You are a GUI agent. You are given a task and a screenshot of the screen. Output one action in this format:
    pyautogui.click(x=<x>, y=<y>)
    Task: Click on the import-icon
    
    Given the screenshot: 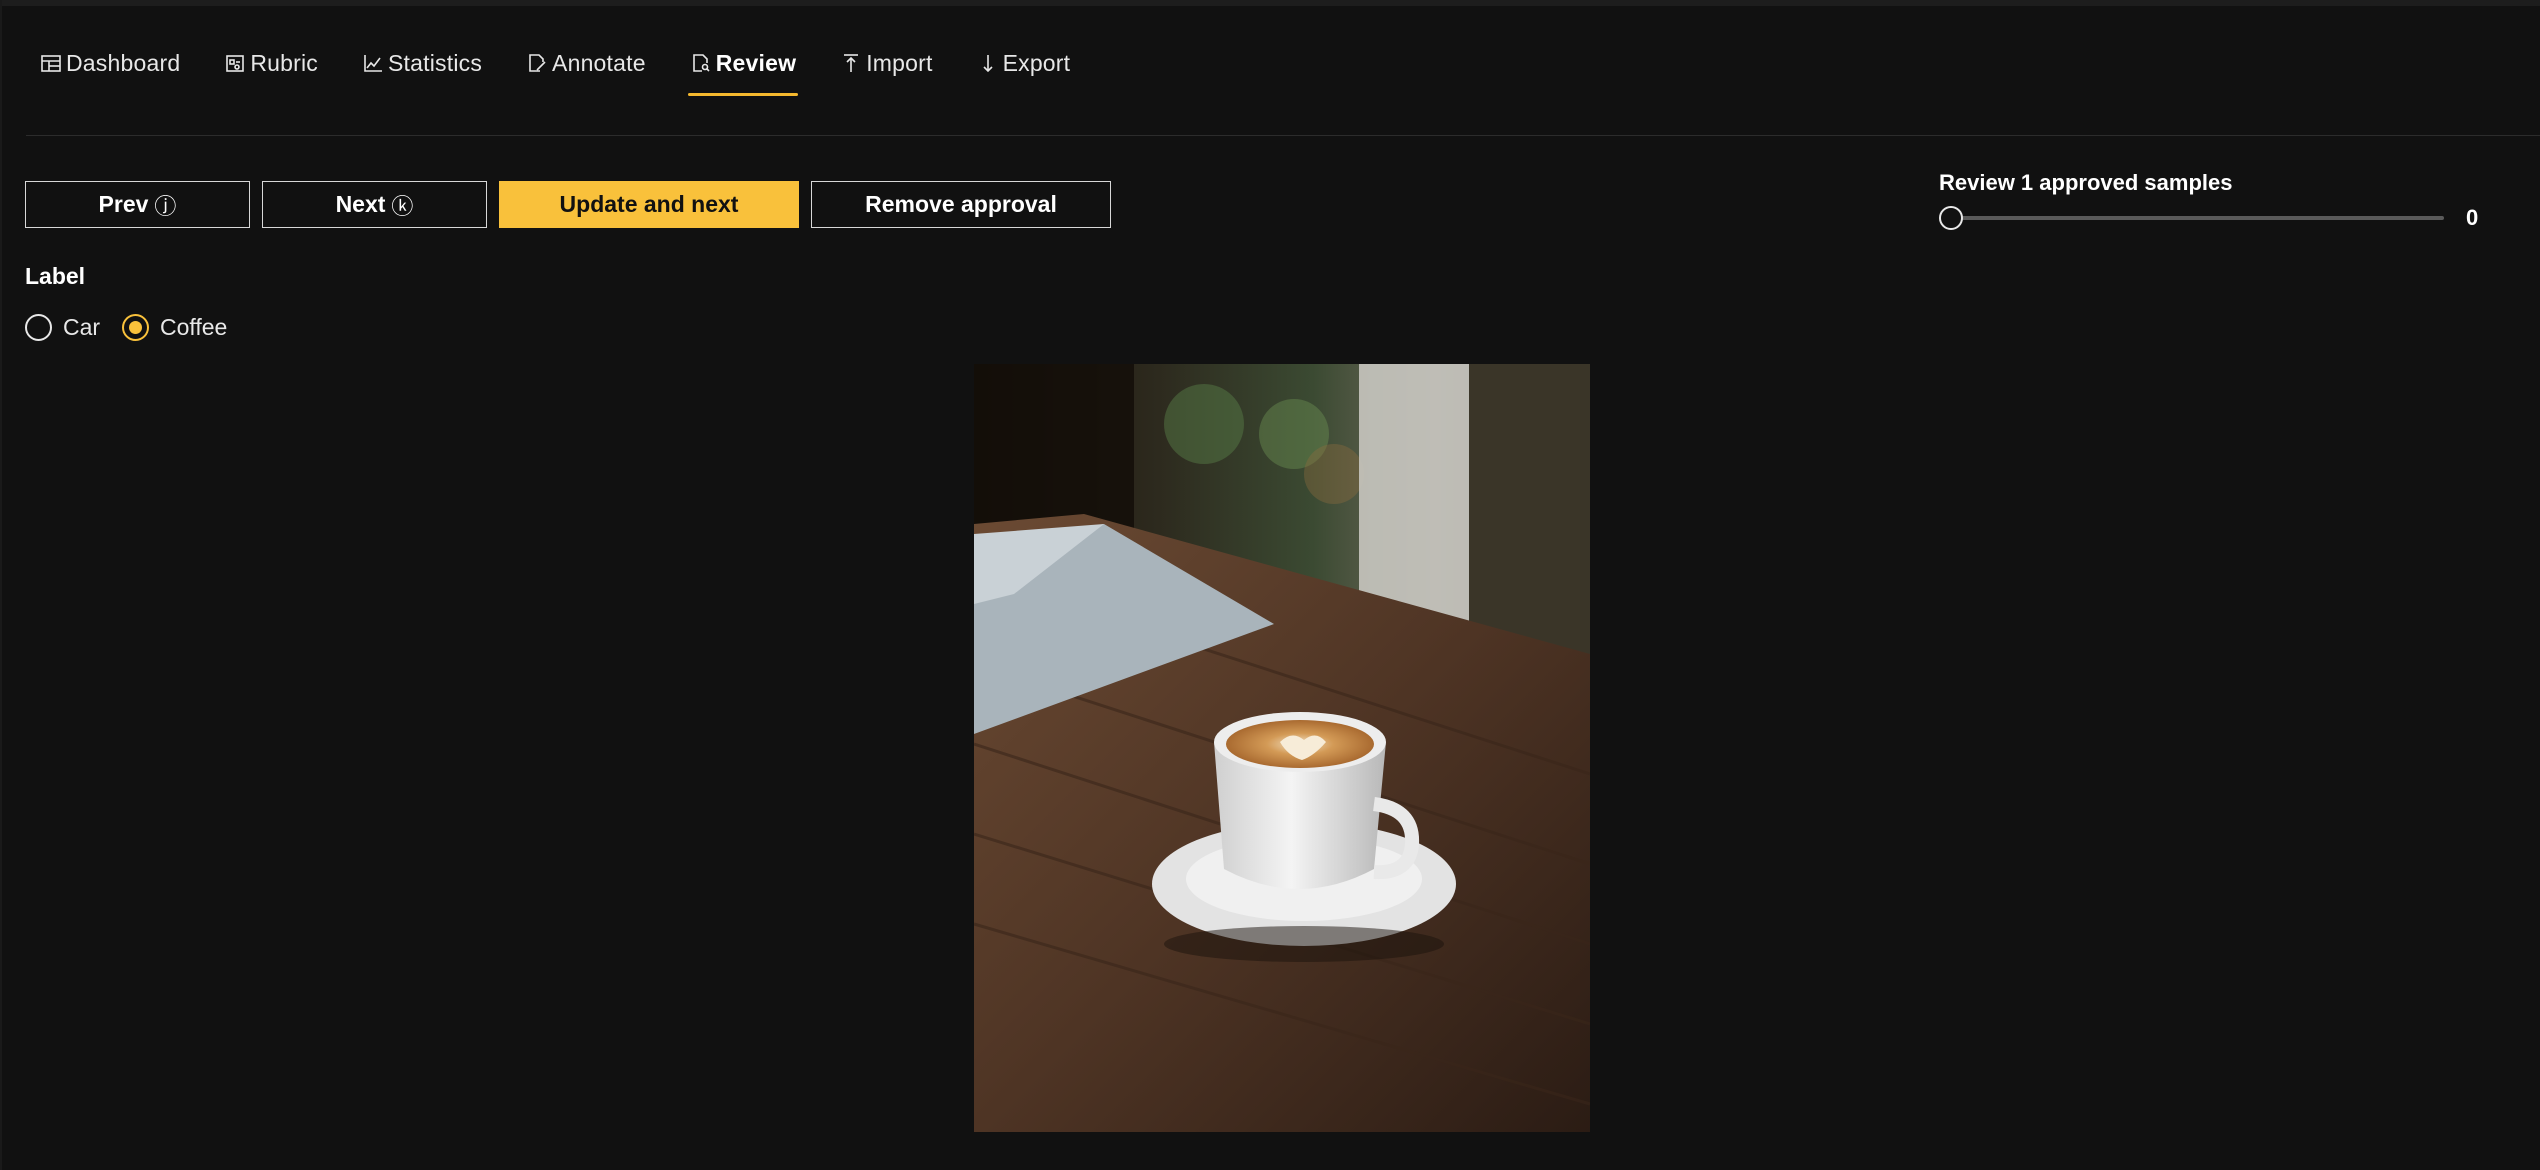 What is the action you would take?
    pyautogui.click(x=851, y=63)
    